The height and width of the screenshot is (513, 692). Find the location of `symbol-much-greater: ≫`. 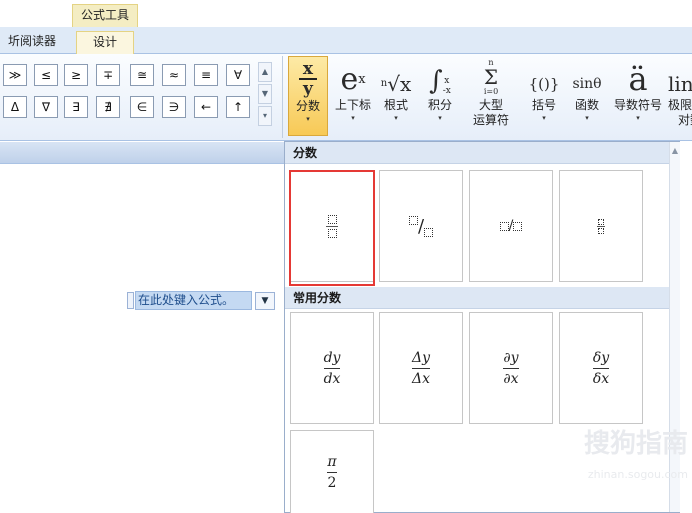

symbol-much-greater: ≫ is located at coordinates (15, 75).